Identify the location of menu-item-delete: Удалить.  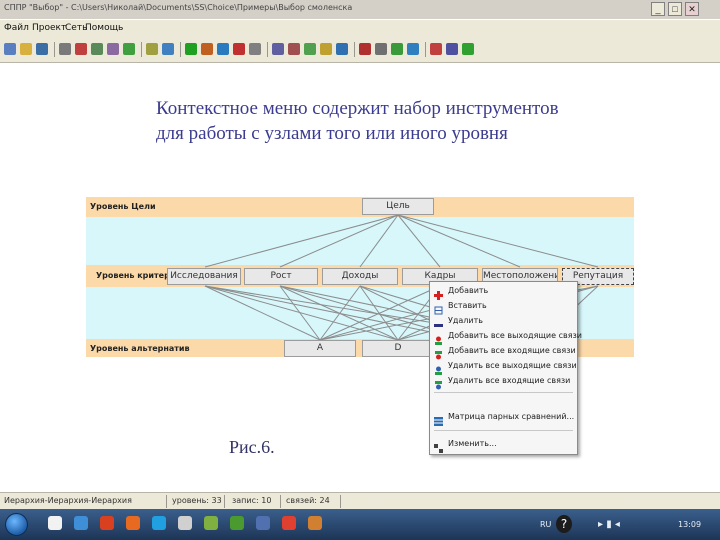
(503, 321).